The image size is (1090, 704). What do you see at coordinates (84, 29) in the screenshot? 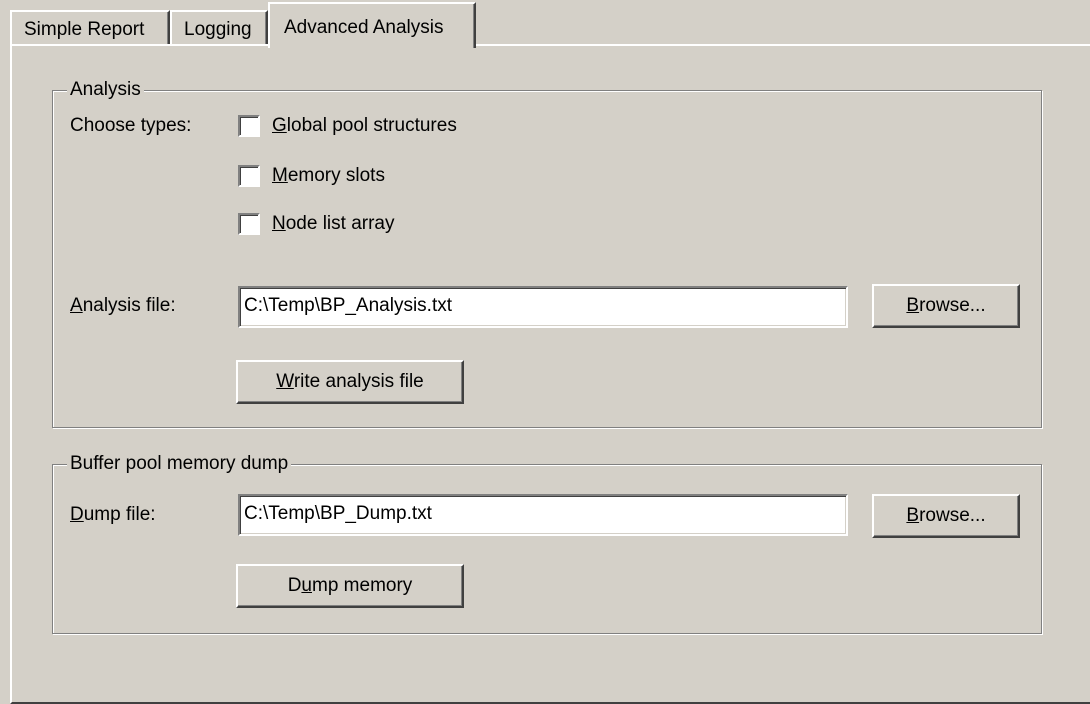
I see `tab-label: Simple Report` at bounding box center [84, 29].